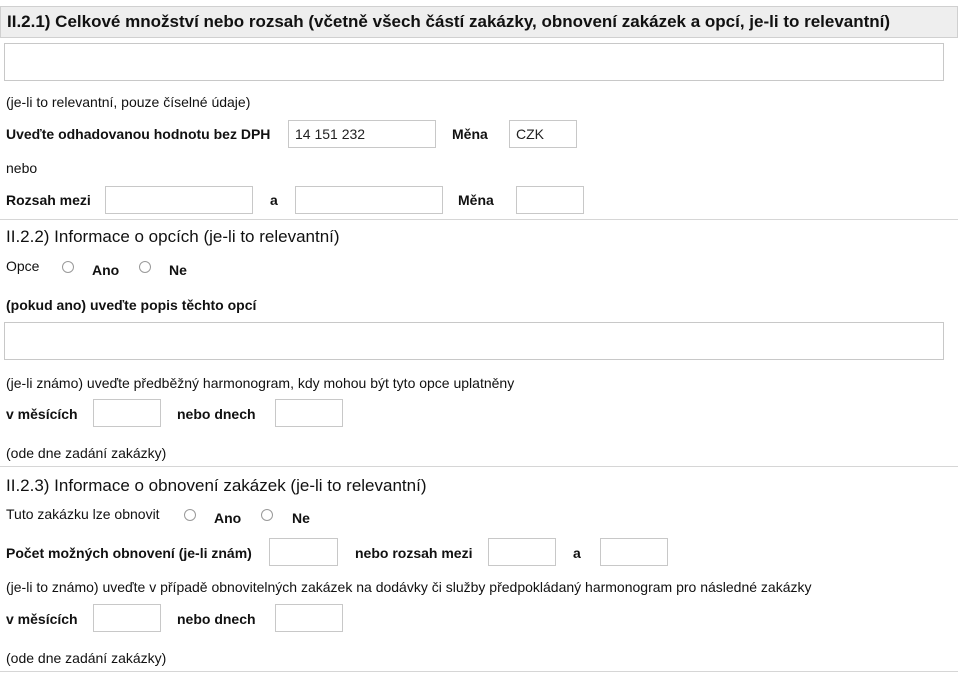 The height and width of the screenshot is (674, 960). I want to click on renewal-yes-radio, so click(190, 515).